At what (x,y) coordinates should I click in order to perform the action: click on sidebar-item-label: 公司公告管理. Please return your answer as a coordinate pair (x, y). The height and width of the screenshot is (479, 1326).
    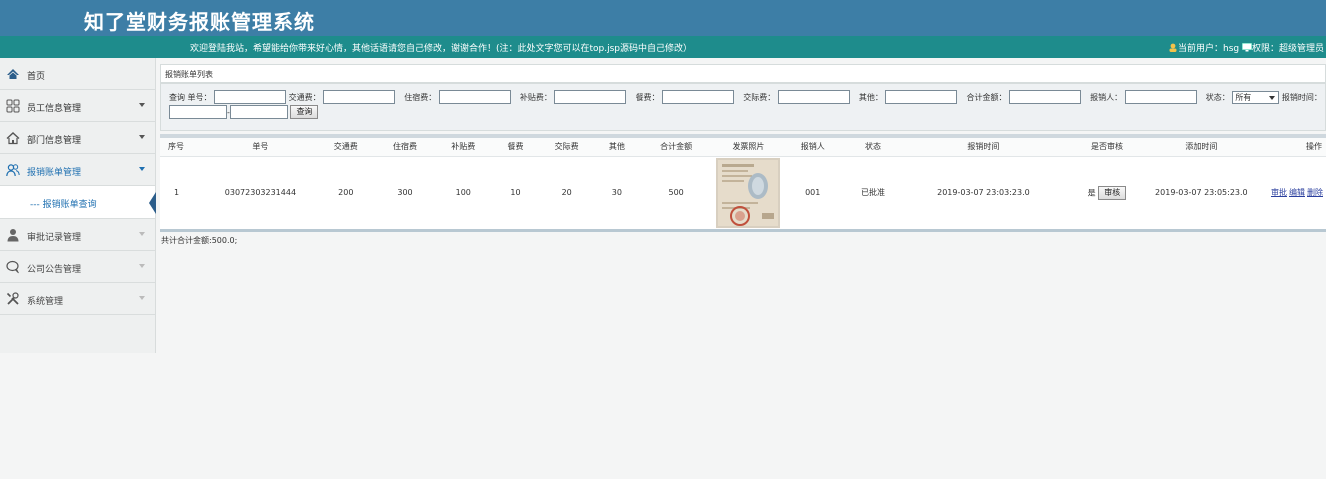
    Looking at the image, I should click on (54, 270).